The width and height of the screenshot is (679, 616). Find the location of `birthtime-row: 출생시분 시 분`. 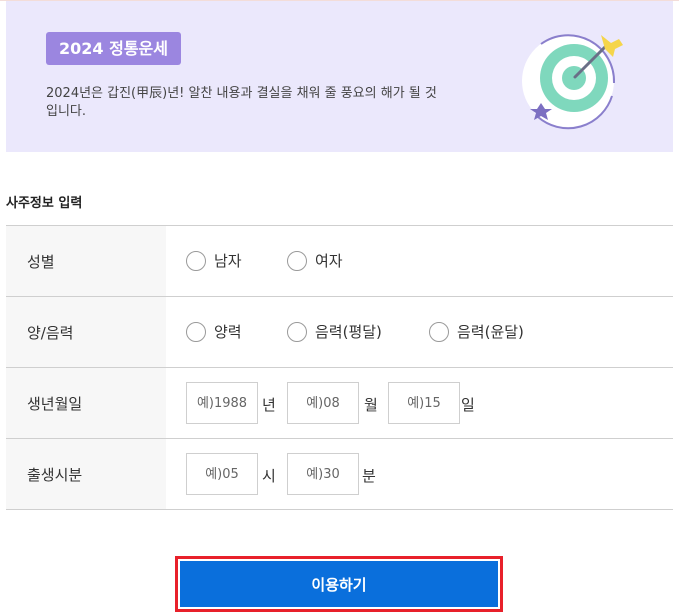

birthtime-row: 출생시분 시 분 is located at coordinates (339, 474).